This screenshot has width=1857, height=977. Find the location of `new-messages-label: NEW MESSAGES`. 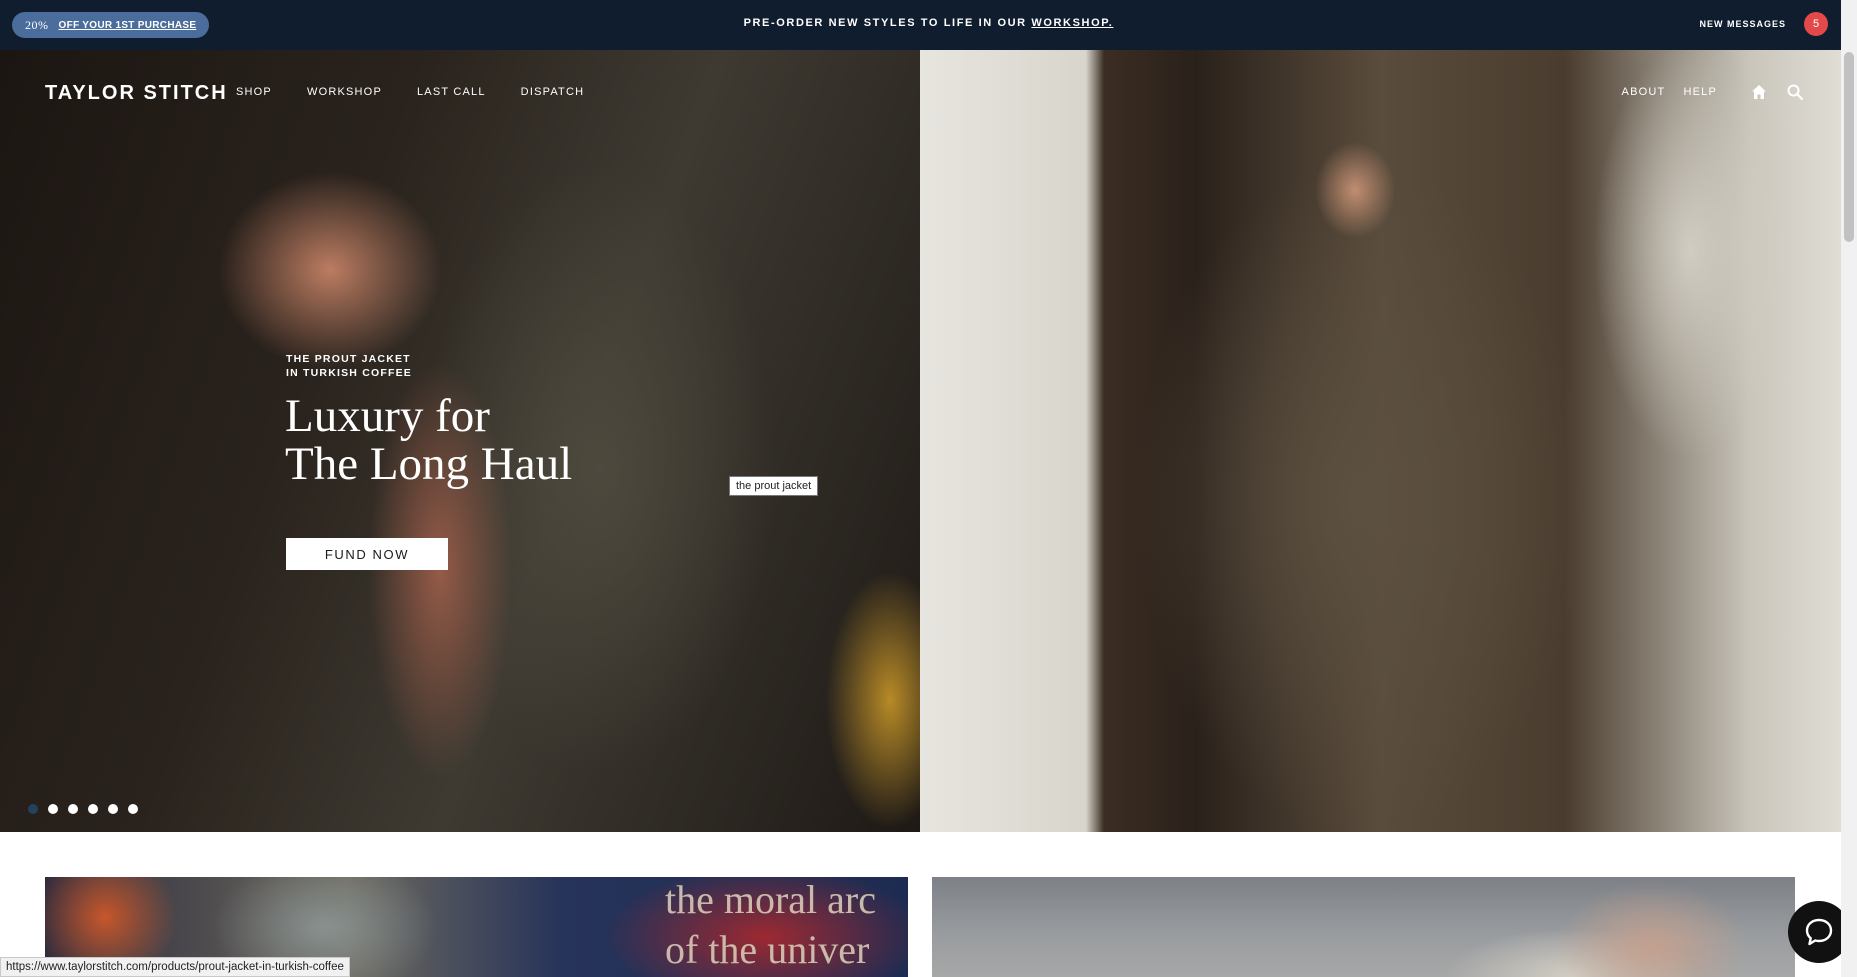

new-messages-label: NEW MESSAGES is located at coordinates (1742, 24).